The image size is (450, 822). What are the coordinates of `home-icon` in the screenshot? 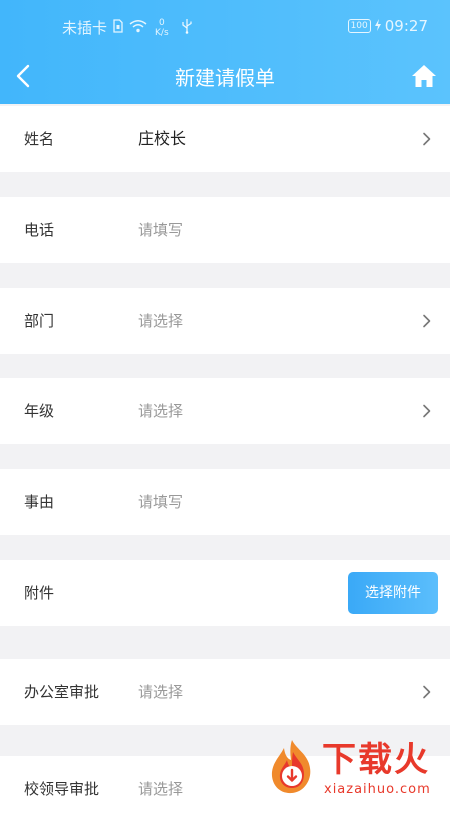 It's located at (424, 76).